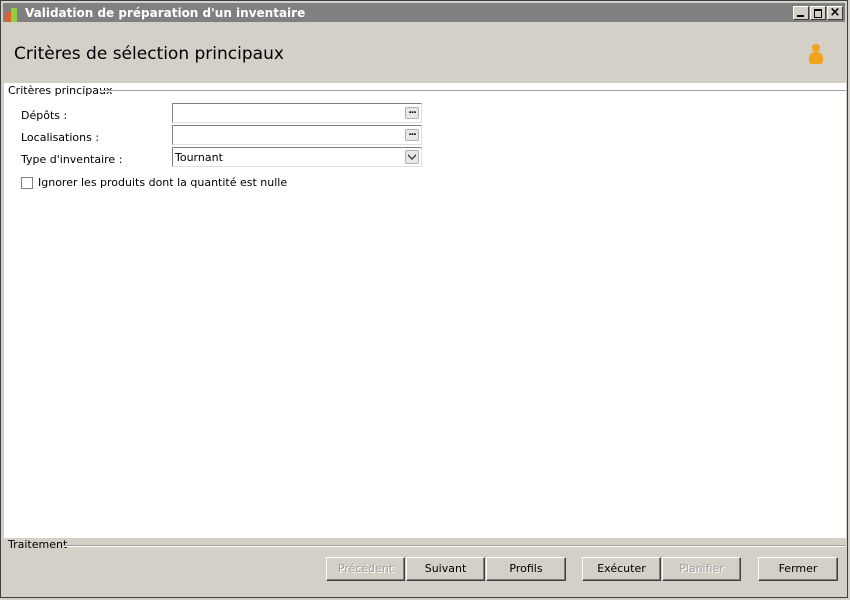  Describe the element at coordinates (454, 546) in the screenshot. I see `treatment-group-divider` at that location.